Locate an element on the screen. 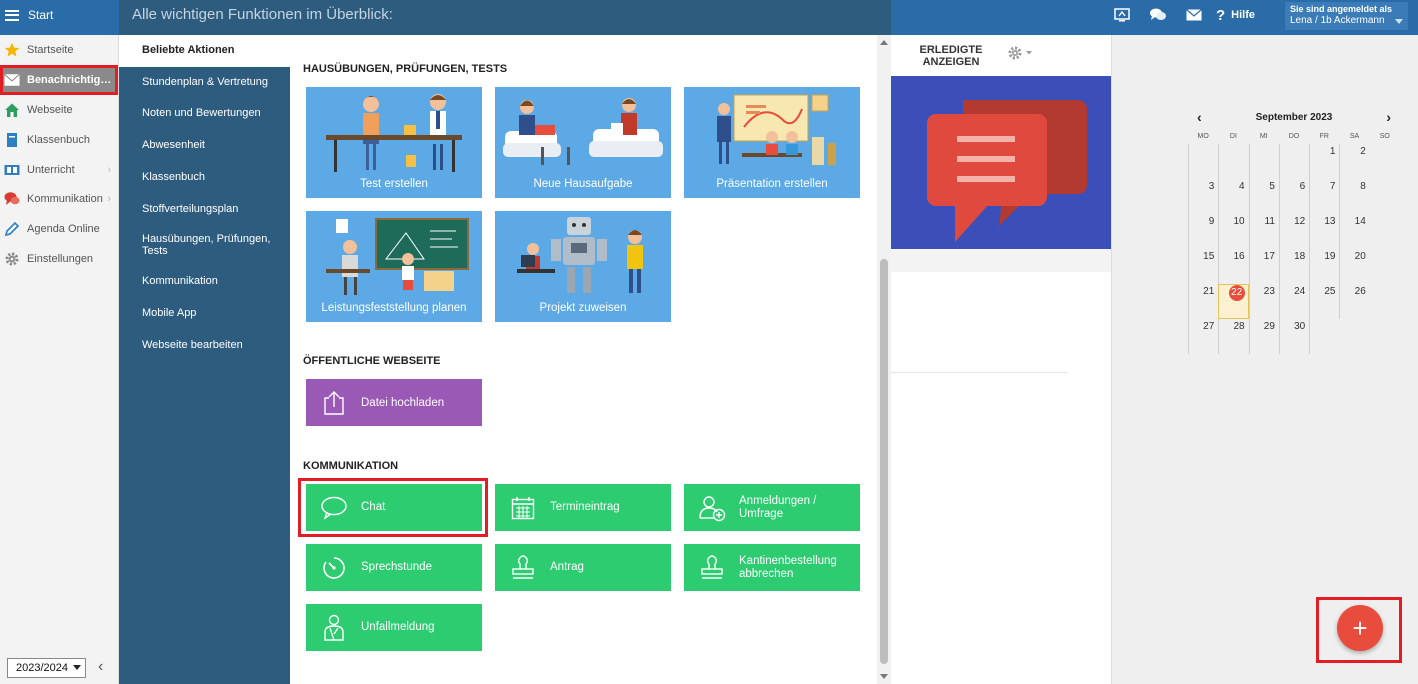 The height and width of the screenshot is (684, 1418). panel-title: Alle wichtigen Funktionen im Überblick: is located at coordinates (262, 14).